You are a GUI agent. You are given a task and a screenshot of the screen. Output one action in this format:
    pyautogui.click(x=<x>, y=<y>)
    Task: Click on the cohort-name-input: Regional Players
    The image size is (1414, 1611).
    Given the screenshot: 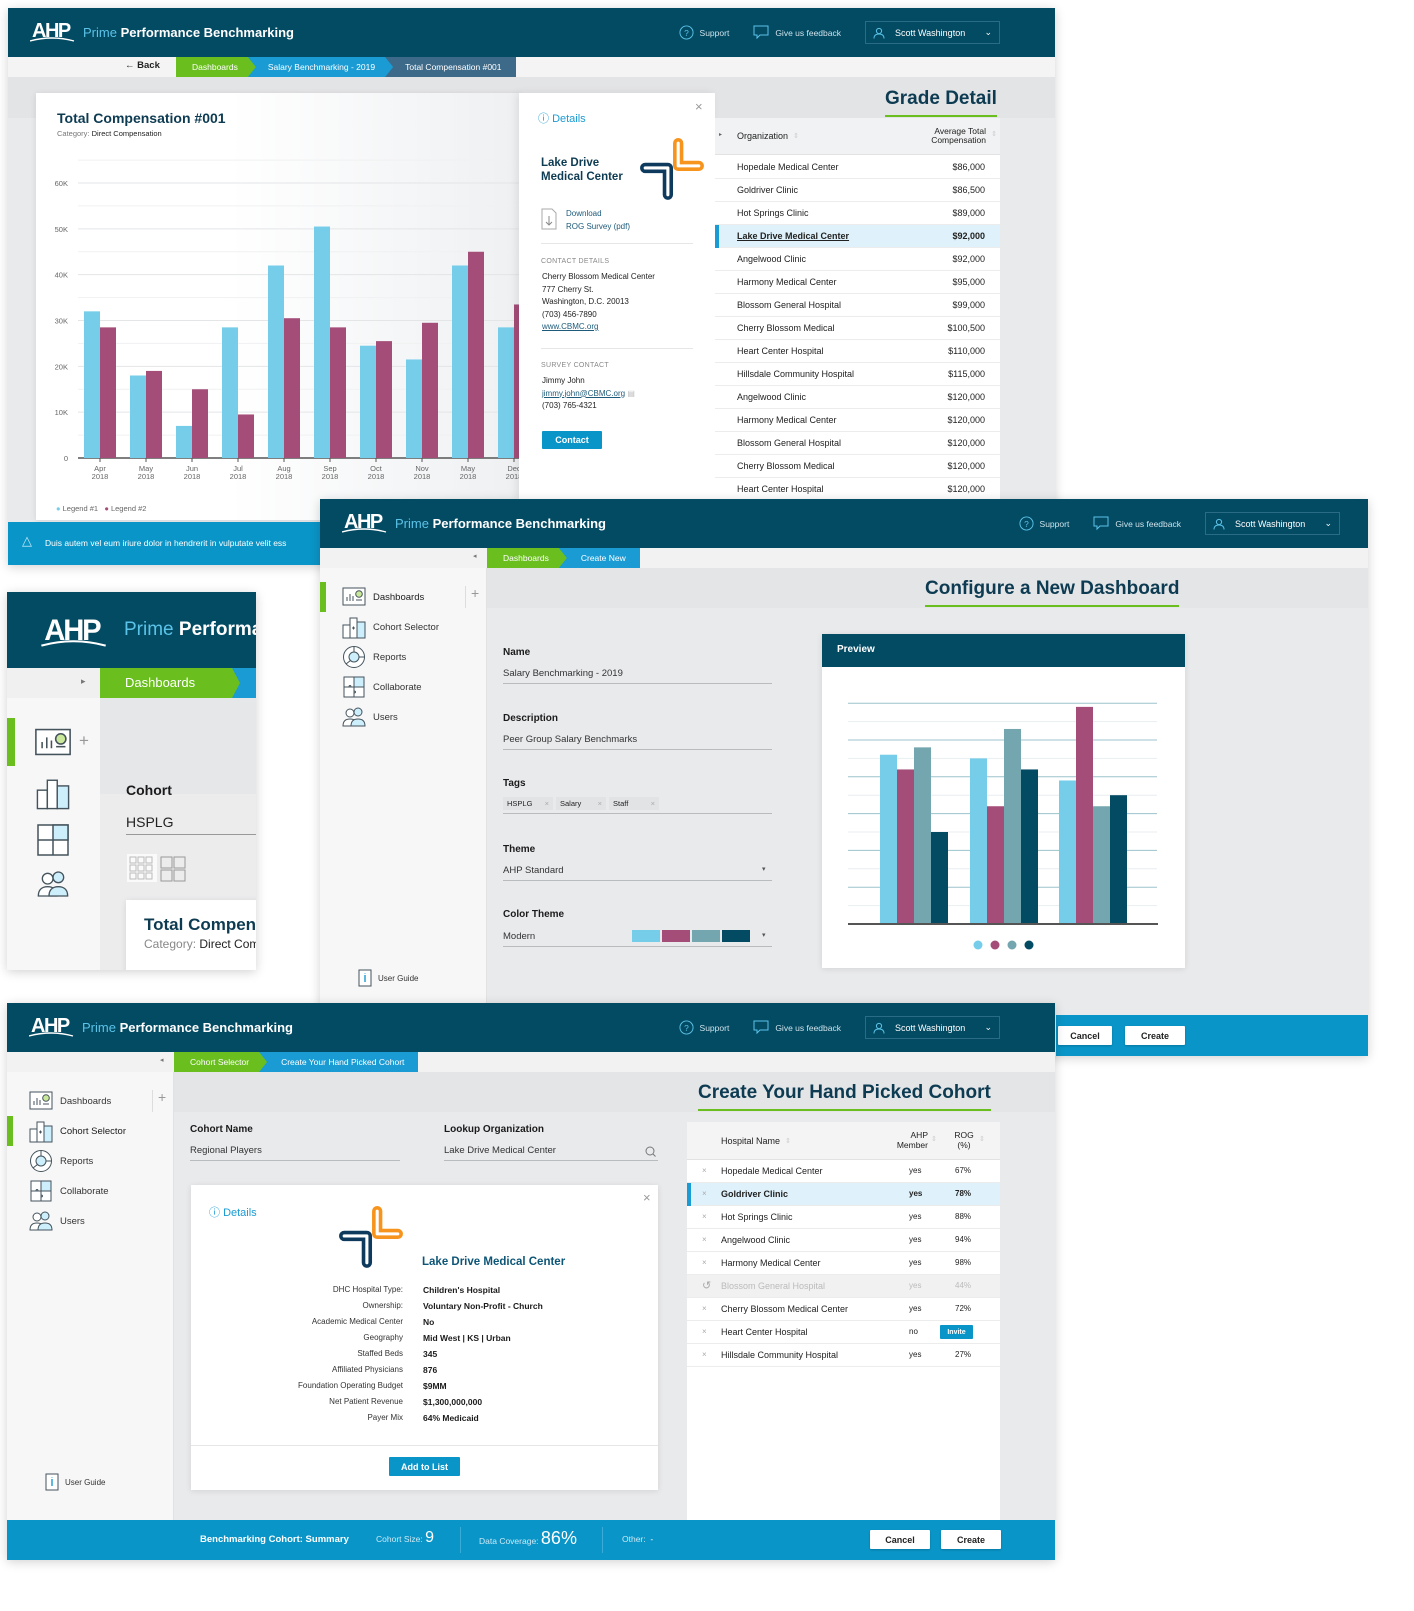 What is the action you would take?
    pyautogui.click(x=295, y=1153)
    